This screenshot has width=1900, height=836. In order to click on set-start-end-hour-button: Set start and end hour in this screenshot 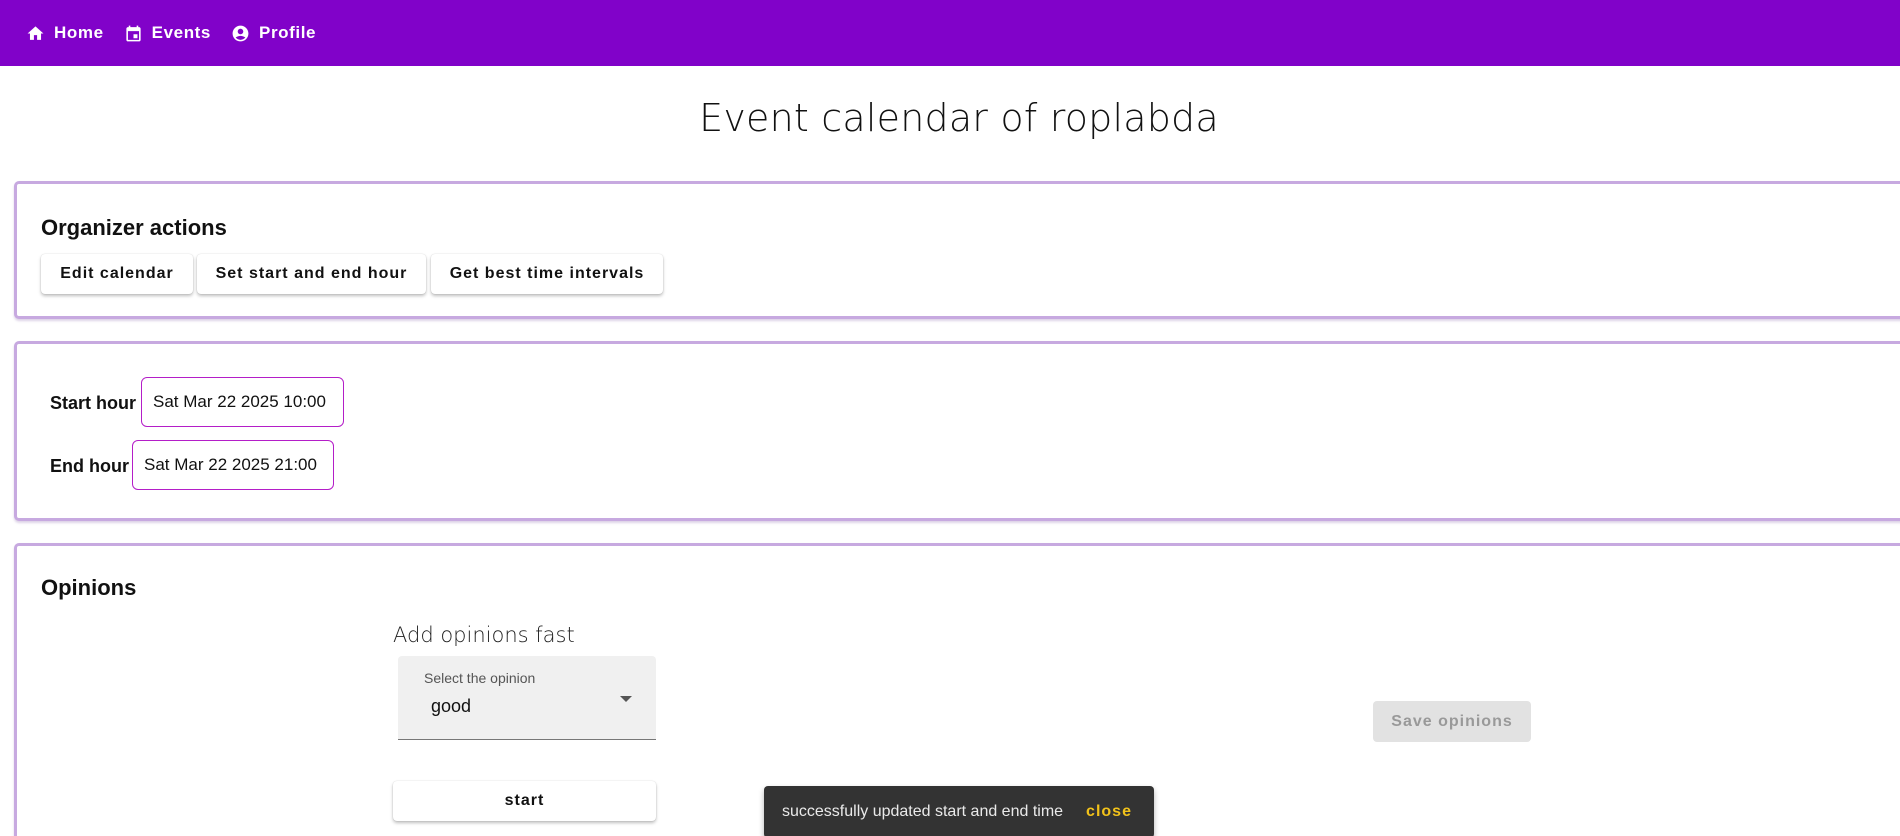, I will do `click(311, 274)`.